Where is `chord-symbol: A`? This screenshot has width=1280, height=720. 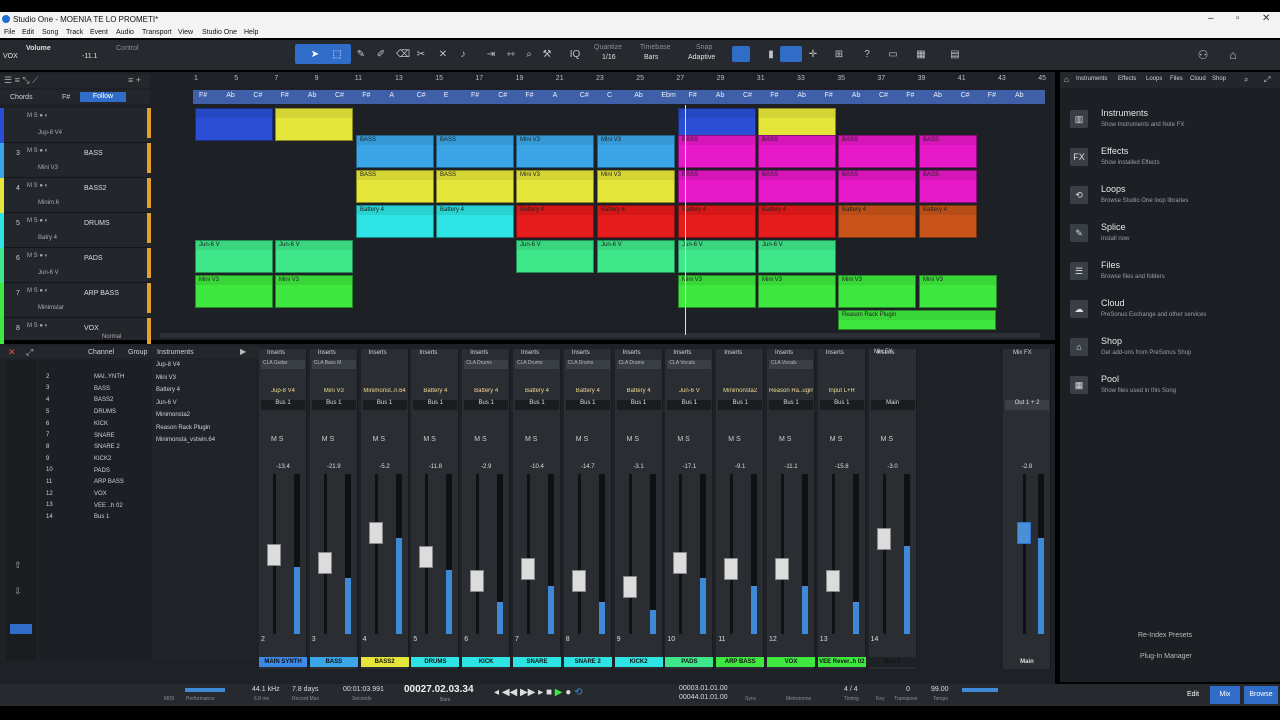
chord-symbol: A is located at coordinates (391, 95).